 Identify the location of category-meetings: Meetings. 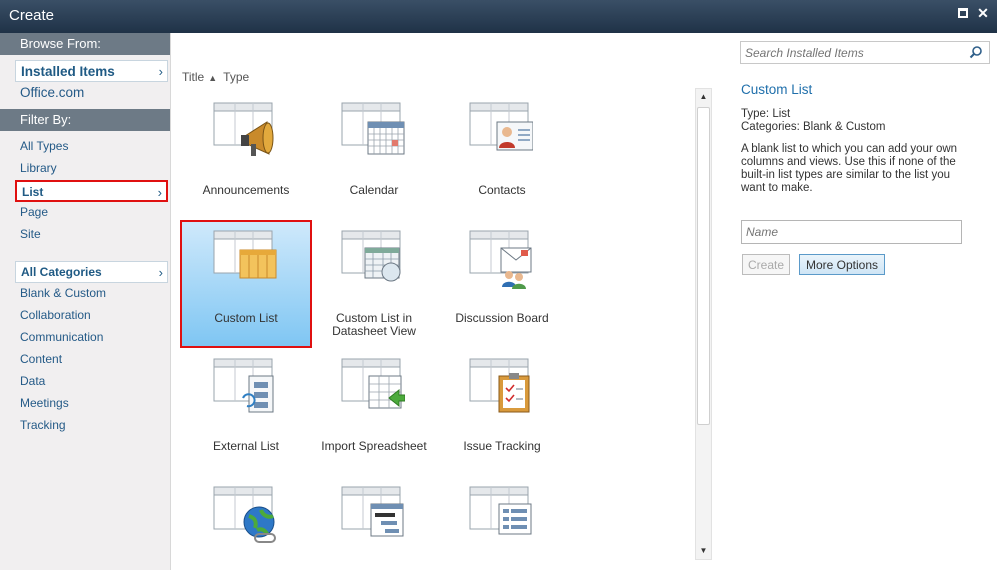
(92, 404).